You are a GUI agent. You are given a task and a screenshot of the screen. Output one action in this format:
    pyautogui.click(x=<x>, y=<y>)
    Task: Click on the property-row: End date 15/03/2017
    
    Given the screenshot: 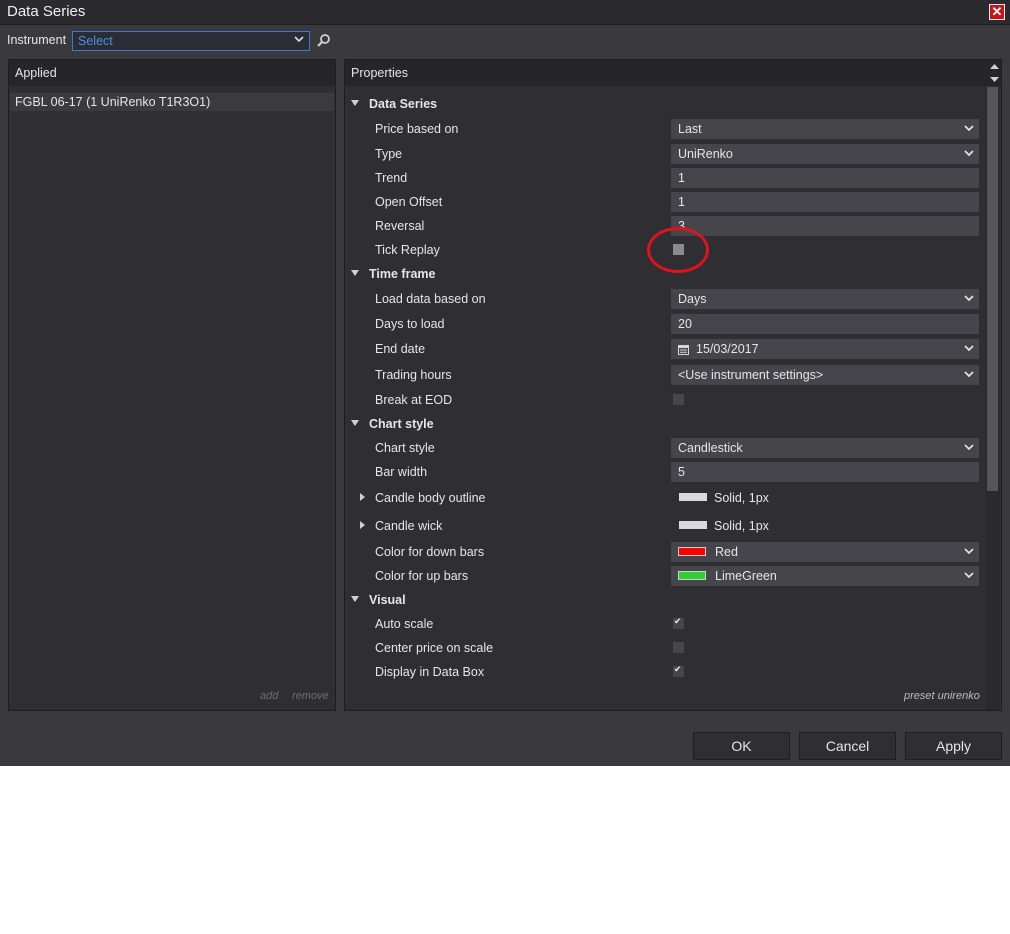 What is the action you would take?
    pyautogui.click(x=665, y=349)
    